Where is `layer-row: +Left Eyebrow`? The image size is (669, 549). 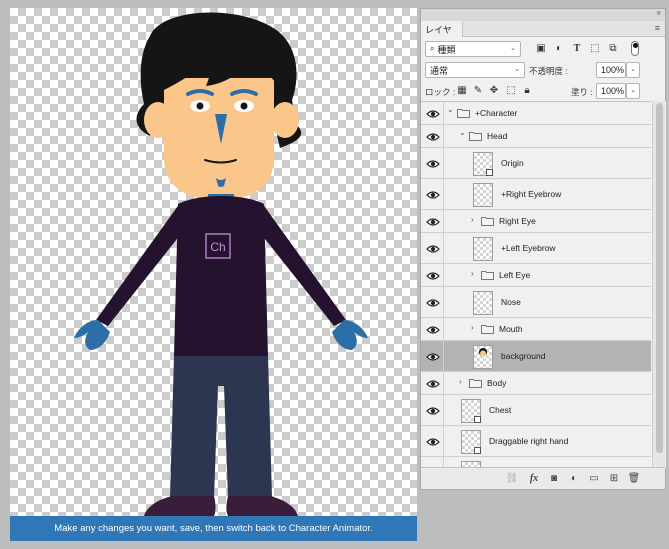
layer-row: +Left Eyebrow is located at coordinates (536, 248).